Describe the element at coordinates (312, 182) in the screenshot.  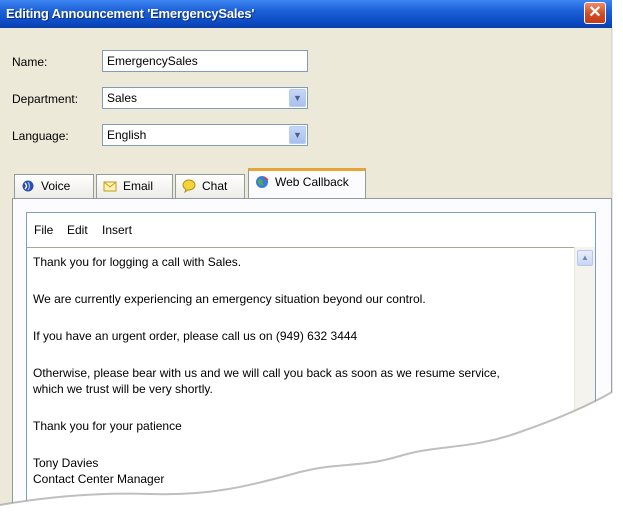
I see `tab-web-callback-label: Web Callback` at that location.